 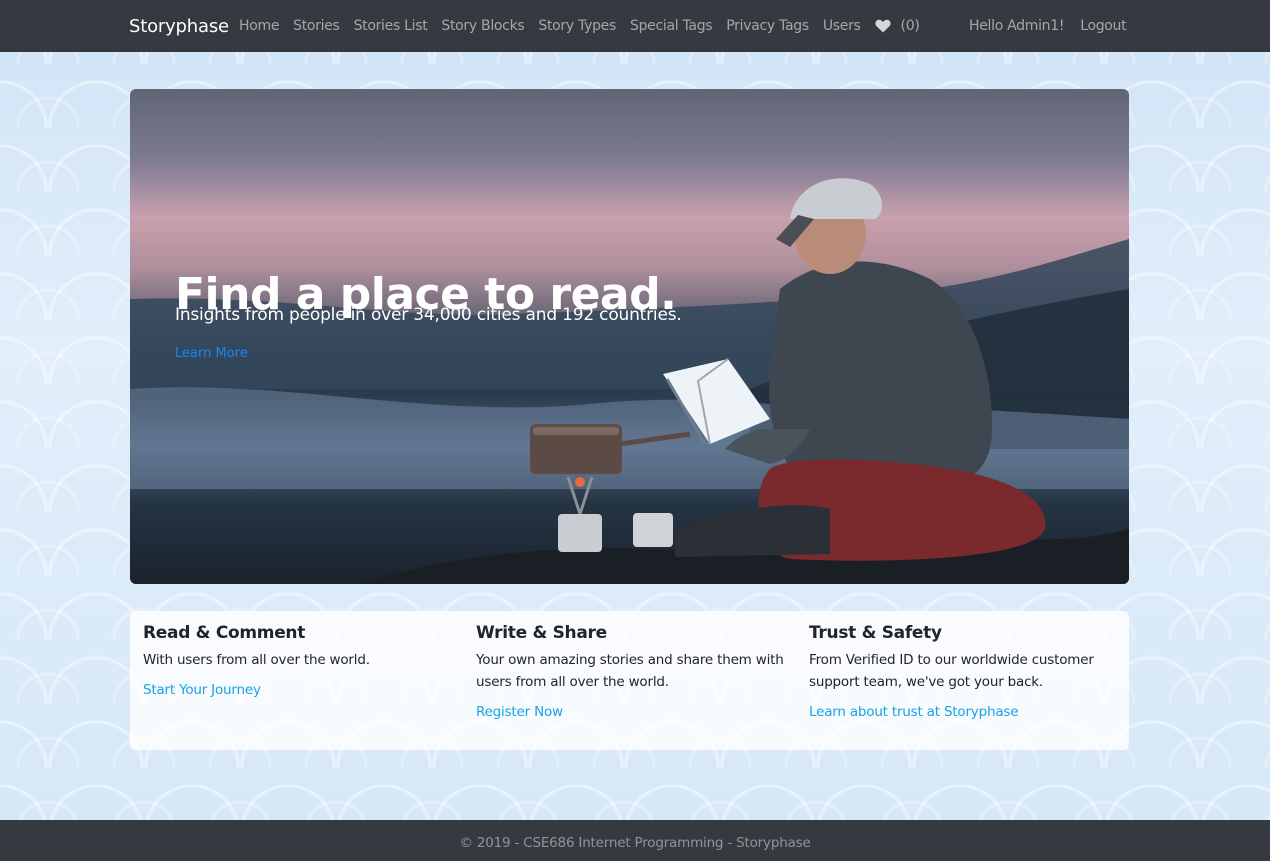 What do you see at coordinates (1016, 26) in the screenshot?
I see `user-greeting: Hello Admin1!` at bounding box center [1016, 26].